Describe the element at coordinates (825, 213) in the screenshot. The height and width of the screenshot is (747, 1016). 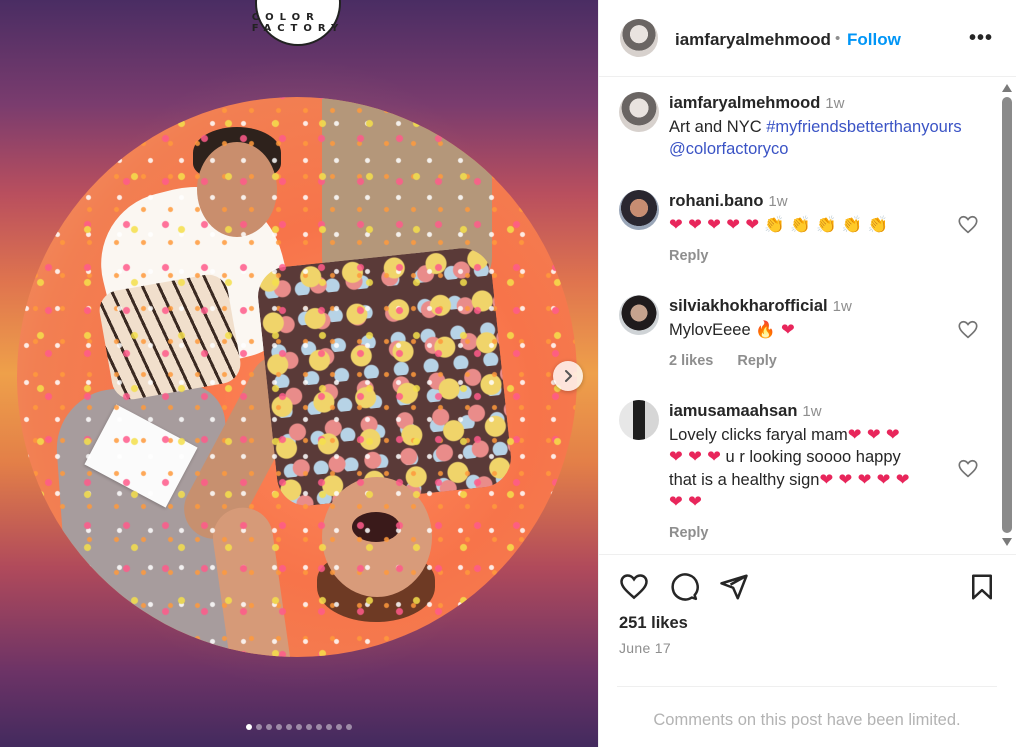
I see `comment-body: rohani.bano 1w ❤ ❤ ❤ ❤ ❤ 👏 👏 👏 👏 👏` at that location.